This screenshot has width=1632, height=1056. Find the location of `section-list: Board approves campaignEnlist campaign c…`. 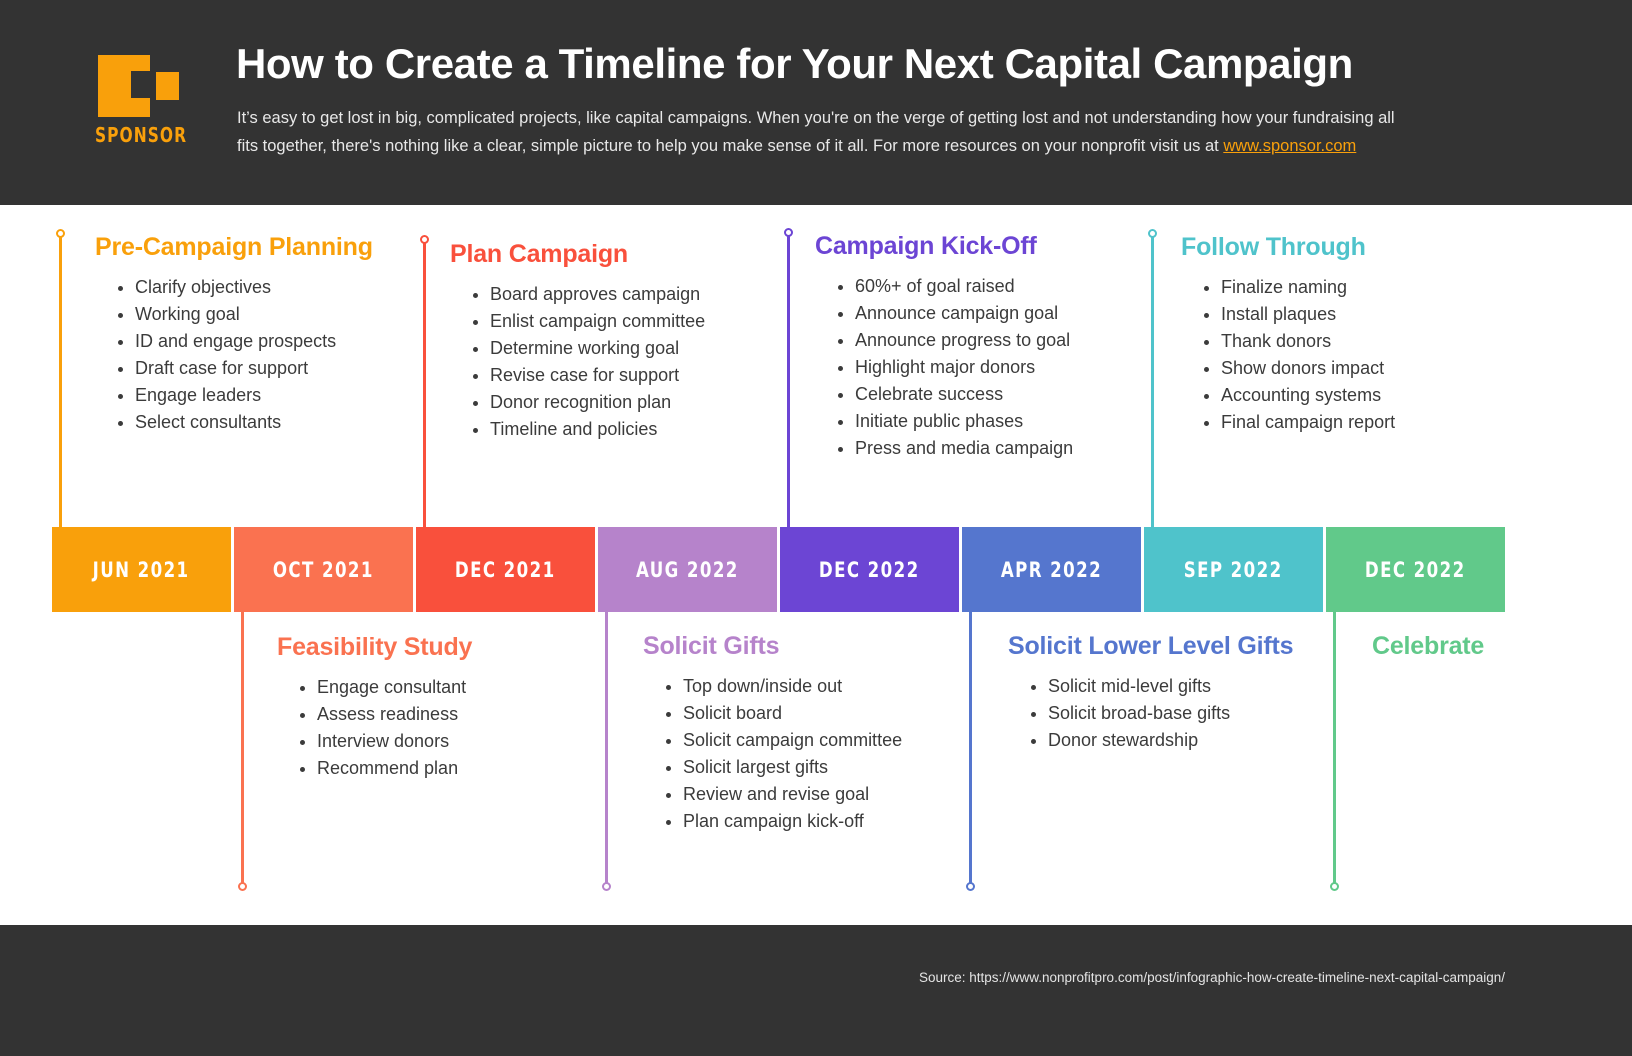

section-list: Board approves campaignEnlist campaign c… is located at coordinates (577, 362).